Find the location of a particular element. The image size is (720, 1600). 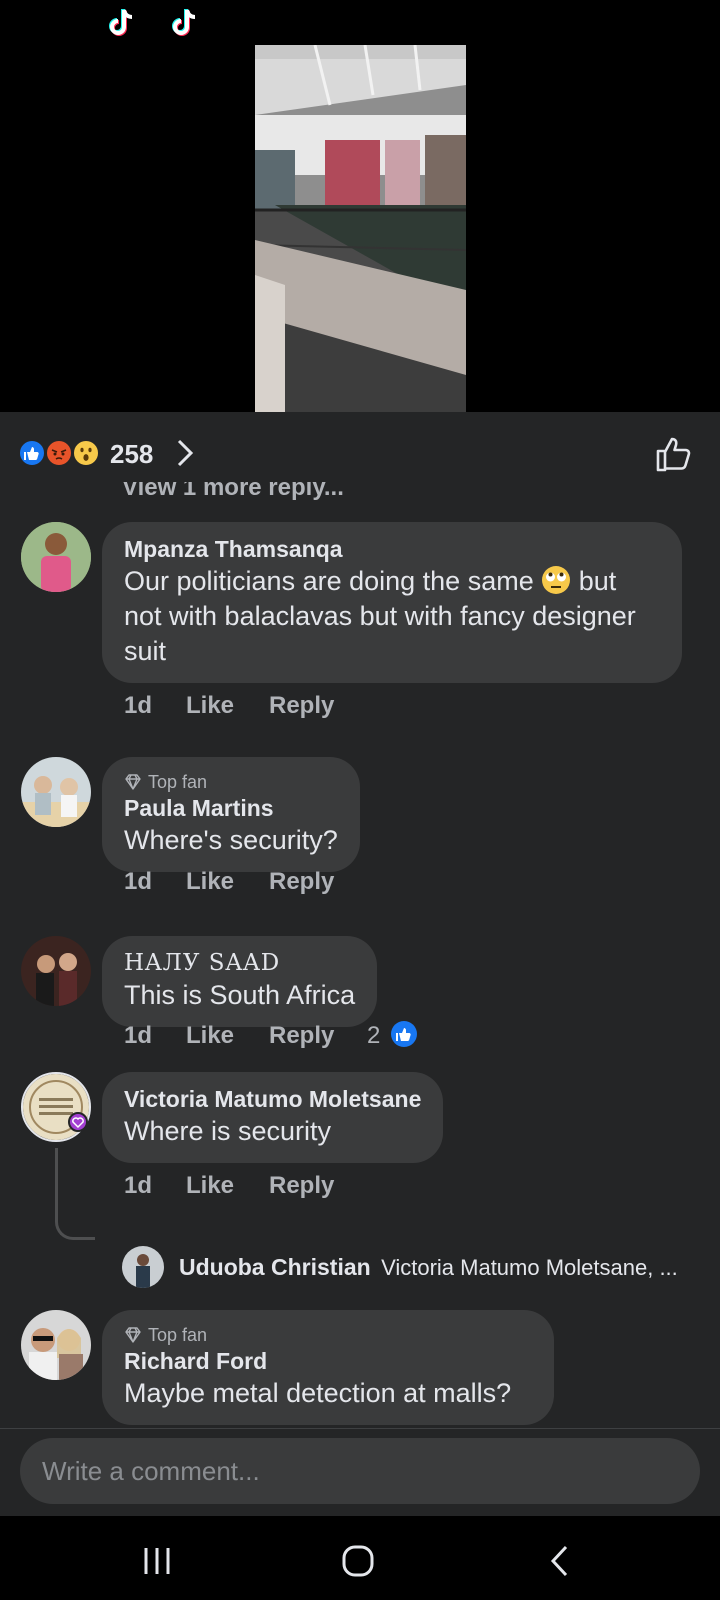

back-icon is located at coordinates (559, 1561).